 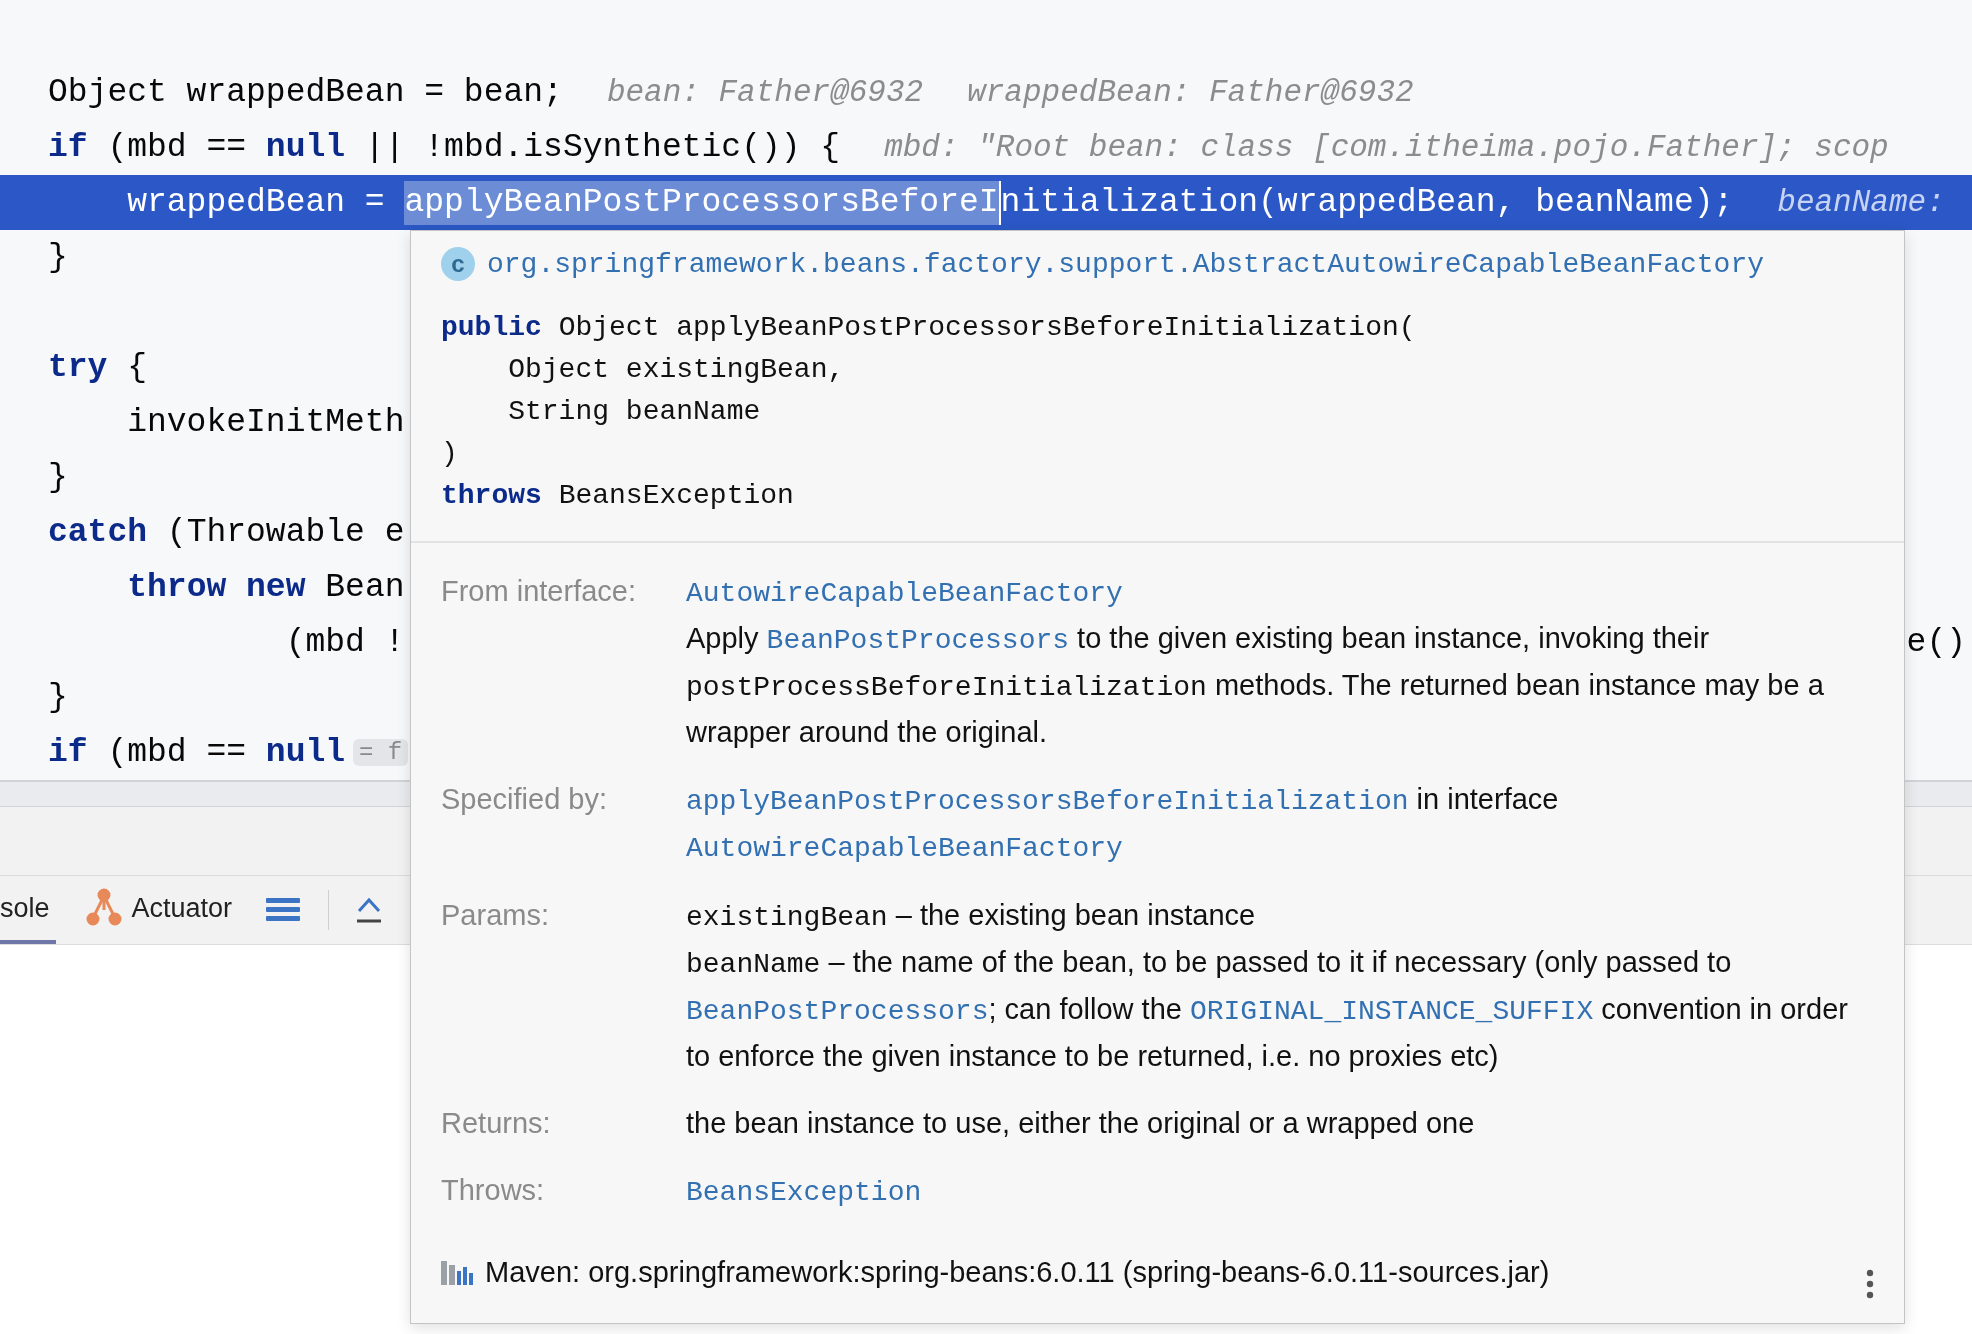 I want to click on tool-window-tab: sole, so click(x=28, y=910).